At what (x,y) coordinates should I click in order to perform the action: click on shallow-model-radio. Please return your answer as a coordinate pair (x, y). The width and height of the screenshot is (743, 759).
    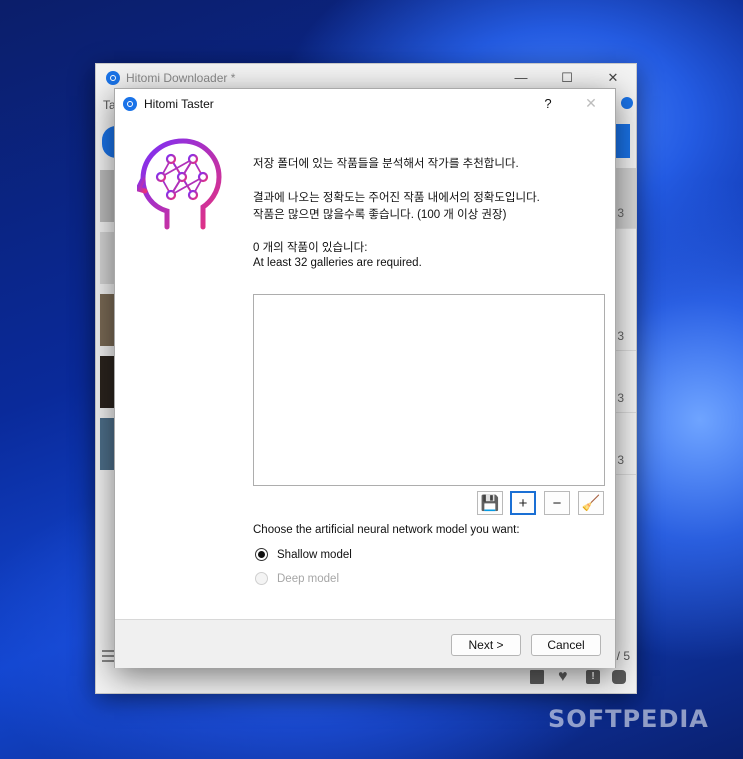
    Looking at the image, I should click on (261, 554).